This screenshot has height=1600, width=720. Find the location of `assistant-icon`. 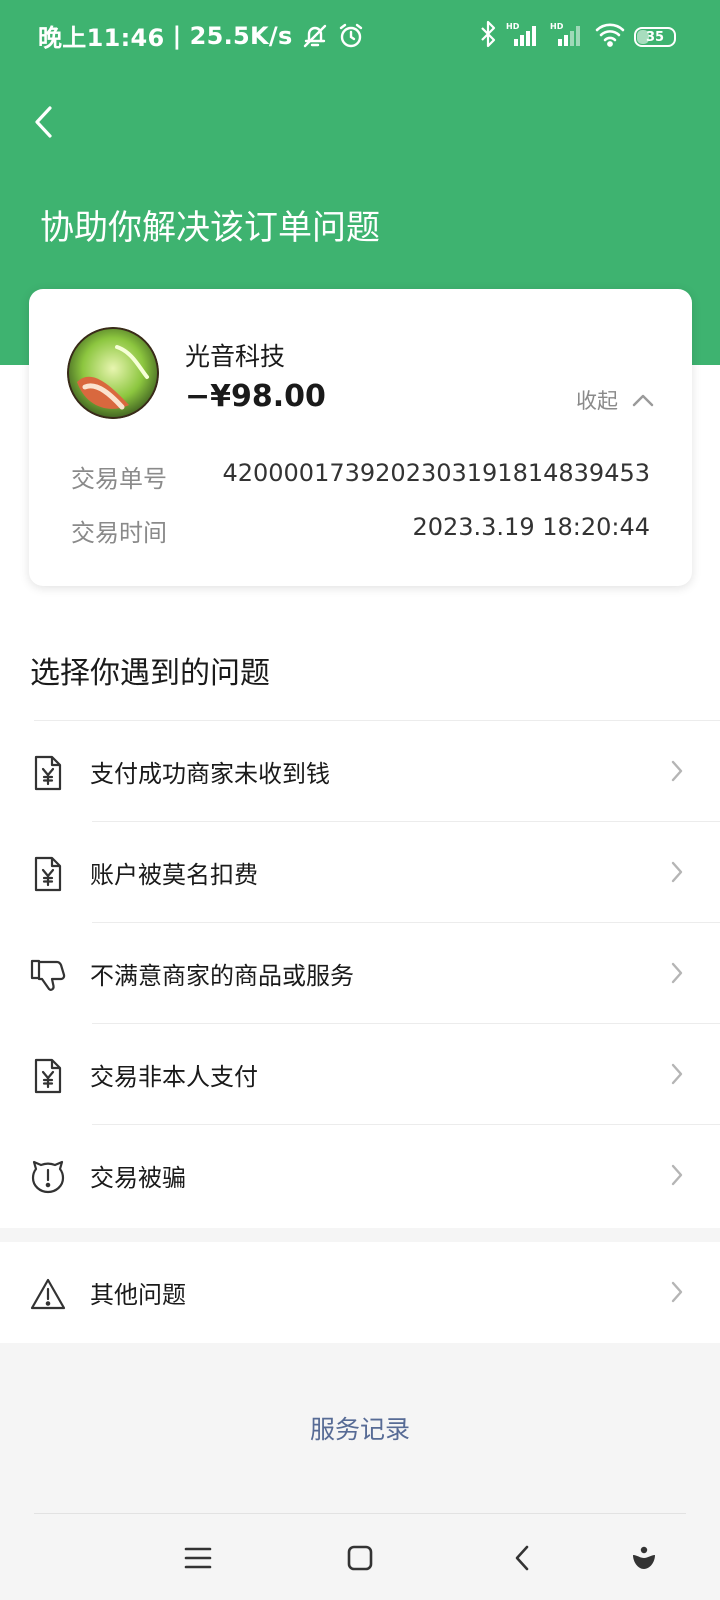

assistant-icon is located at coordinates (644, 1557).